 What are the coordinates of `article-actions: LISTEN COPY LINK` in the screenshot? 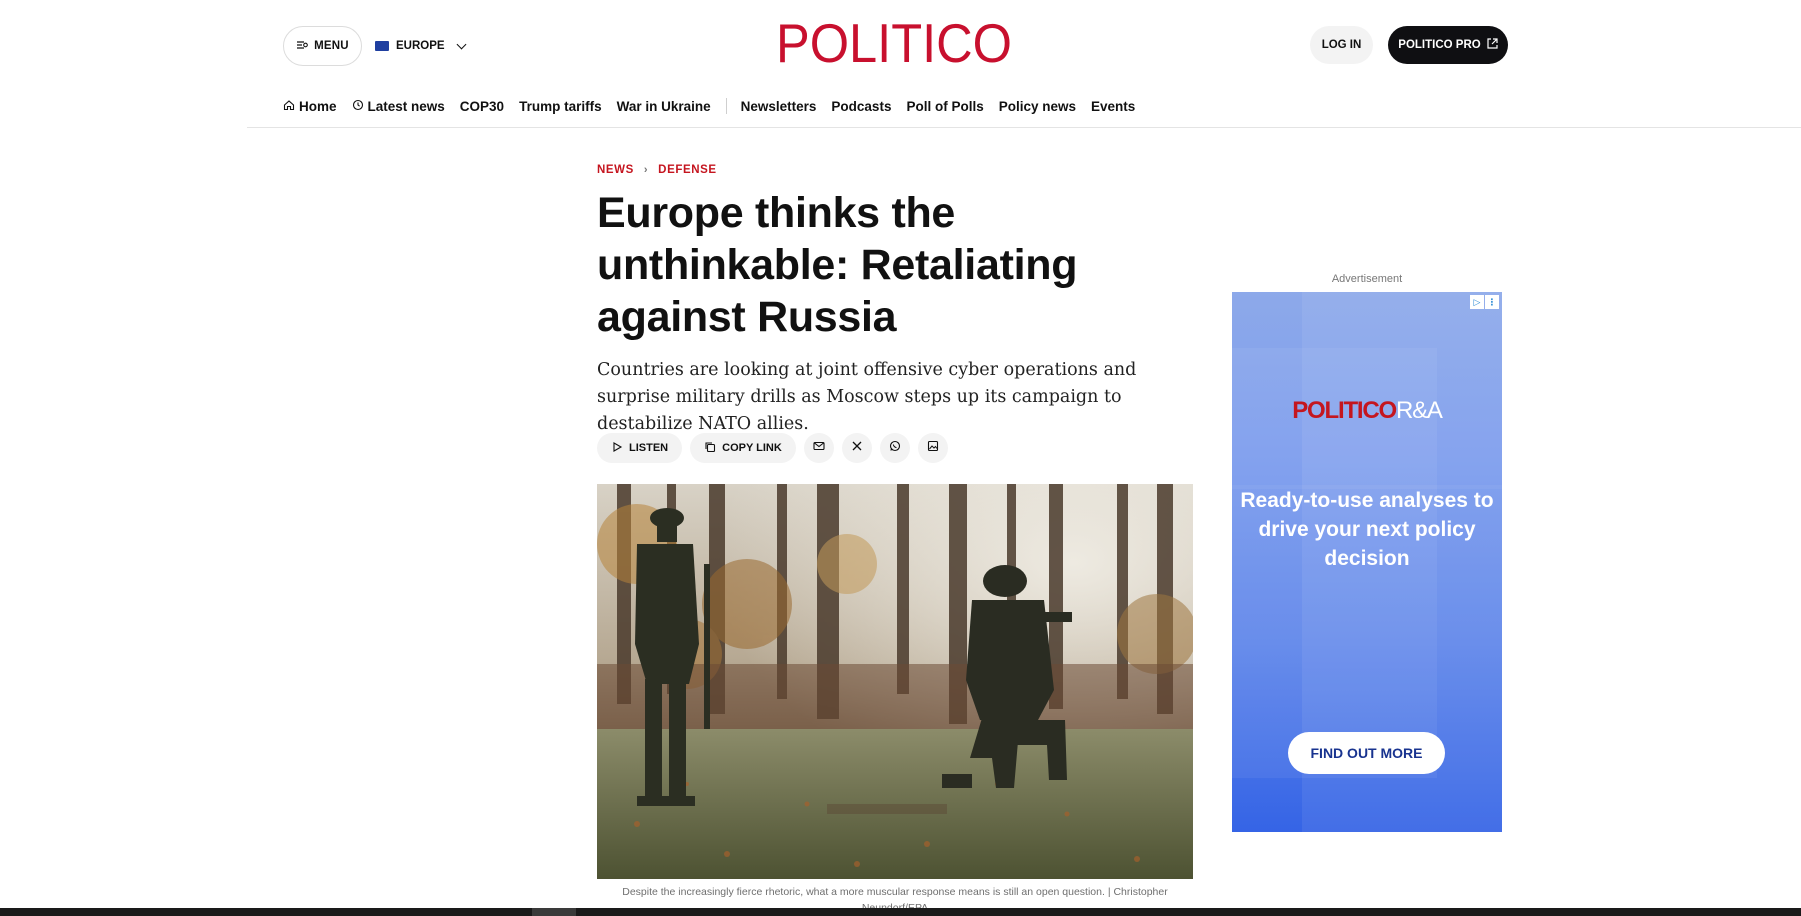 It's located at (772, 448).